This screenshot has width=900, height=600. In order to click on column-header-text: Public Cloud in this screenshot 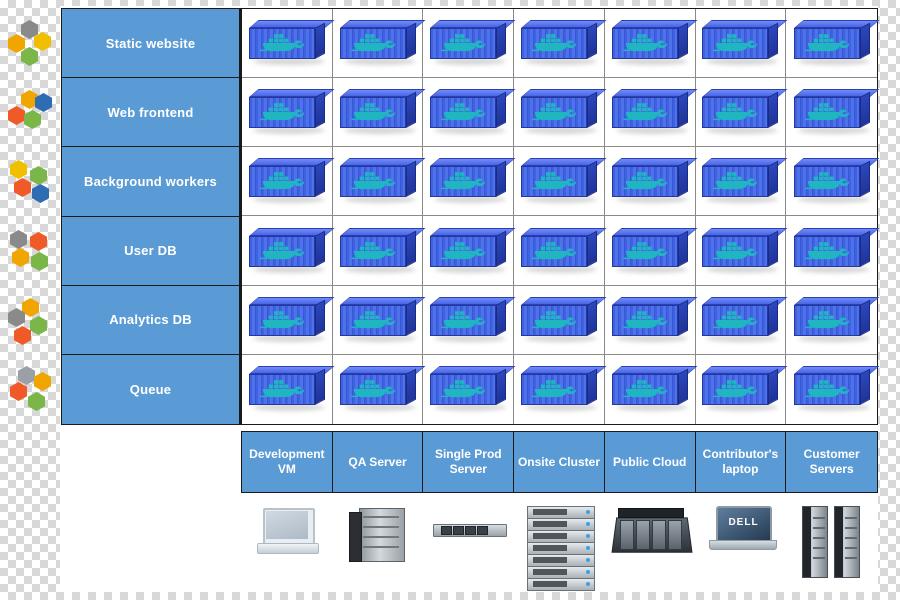, I will do `click(650, 461)`.